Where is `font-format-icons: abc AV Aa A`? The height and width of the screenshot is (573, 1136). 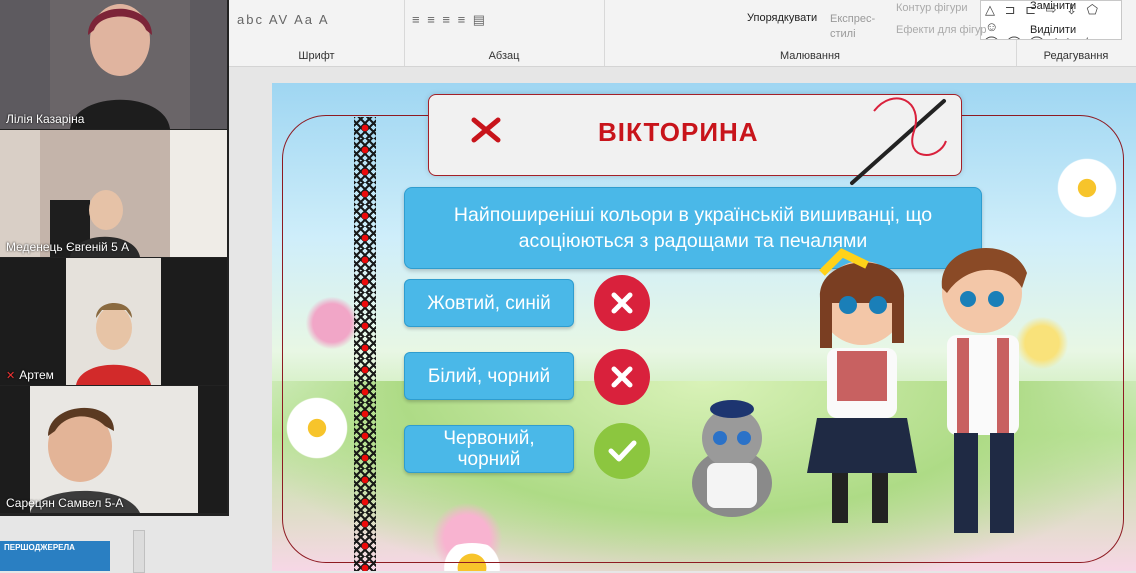
font-format-icons: abc AV Aa A is located at coordinates (283, 19).